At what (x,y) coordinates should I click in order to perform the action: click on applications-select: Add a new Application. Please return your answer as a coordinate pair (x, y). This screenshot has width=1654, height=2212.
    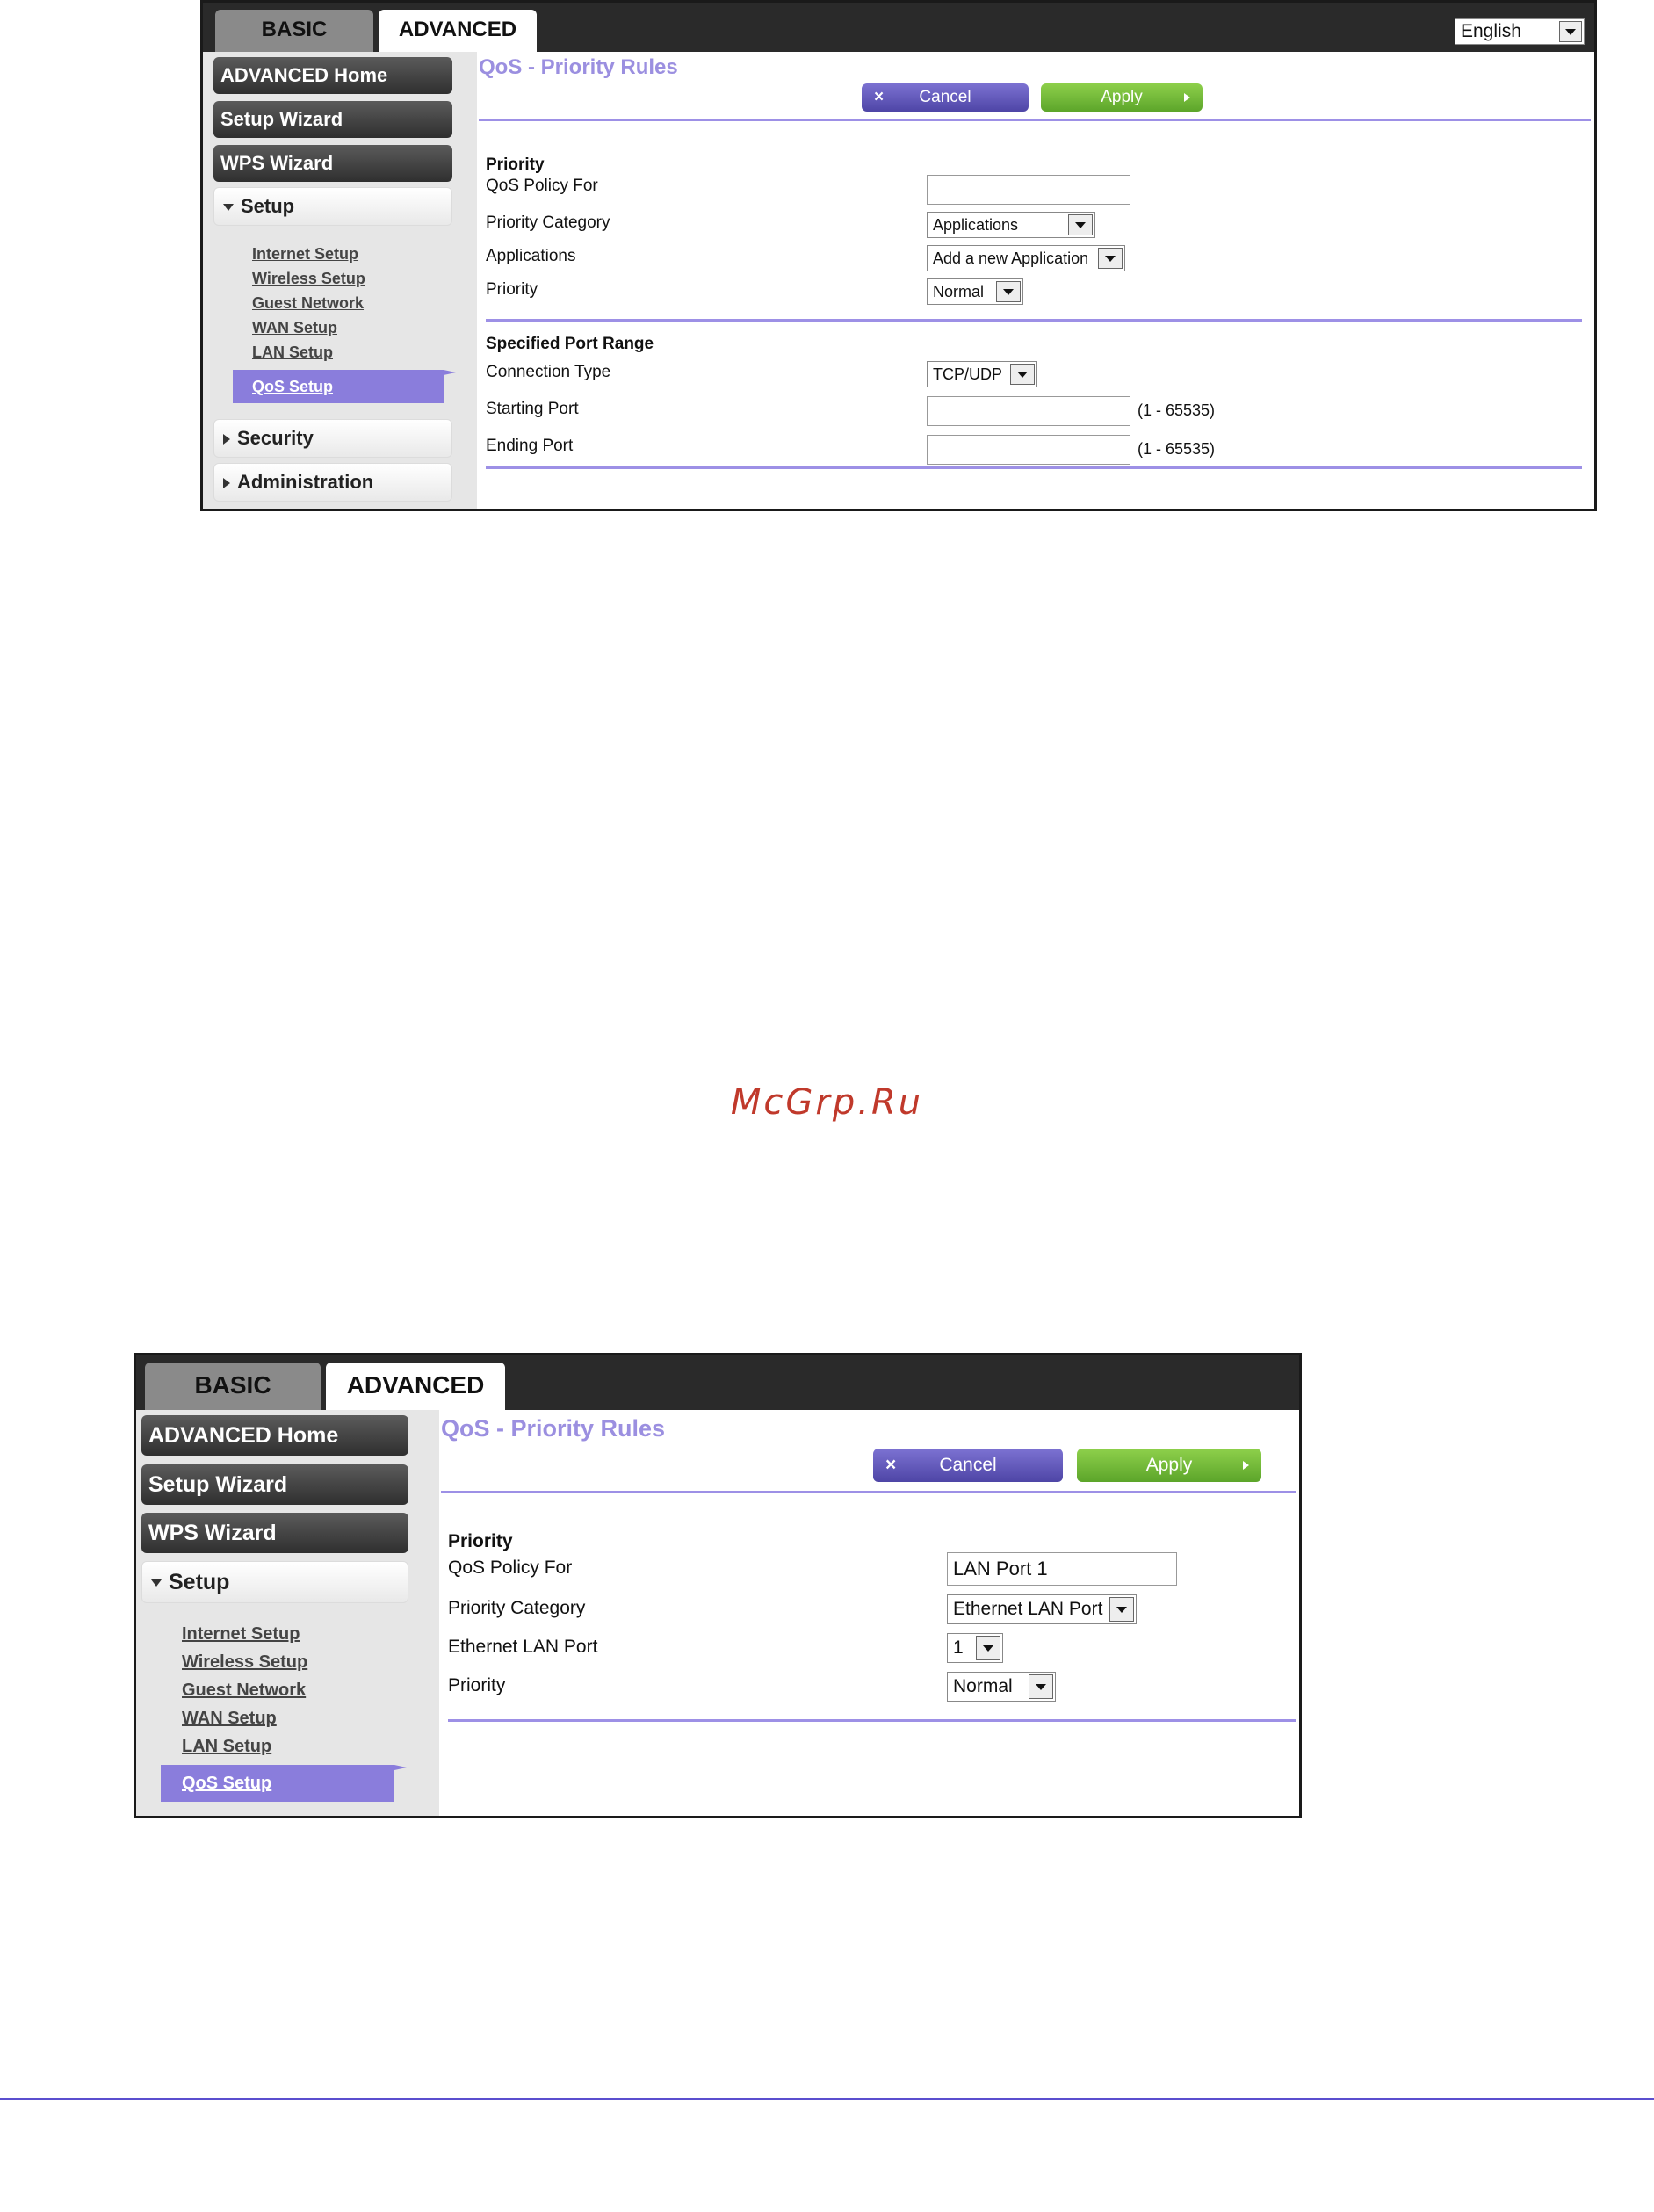
    Looking at the image, I should click on (1026, 258).